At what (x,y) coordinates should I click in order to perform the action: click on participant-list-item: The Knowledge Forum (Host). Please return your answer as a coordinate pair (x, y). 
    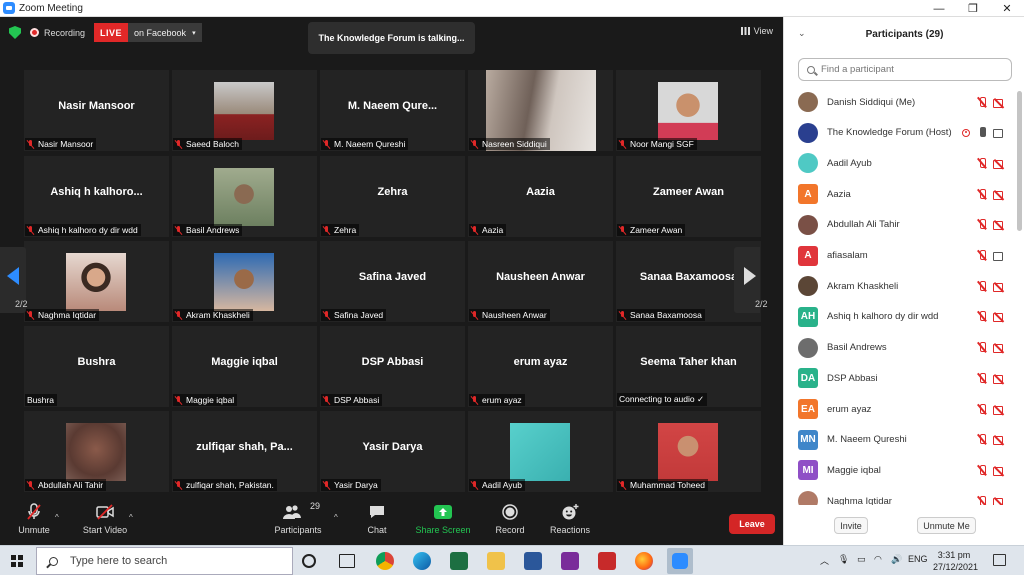
    Looking at the image, I should click on (899, 133).